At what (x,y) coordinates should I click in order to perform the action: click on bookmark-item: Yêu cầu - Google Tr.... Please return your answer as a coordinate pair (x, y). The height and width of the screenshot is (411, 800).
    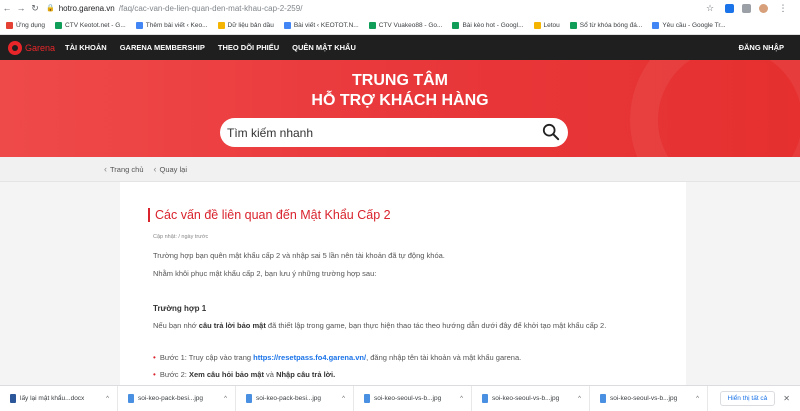
    Looking at the image, I should click on (689, 25).